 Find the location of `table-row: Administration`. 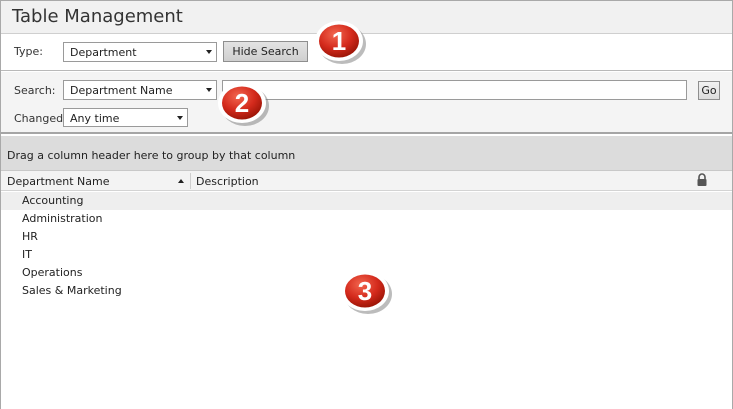

table-row: Administration is located at coordinates (366, 219).